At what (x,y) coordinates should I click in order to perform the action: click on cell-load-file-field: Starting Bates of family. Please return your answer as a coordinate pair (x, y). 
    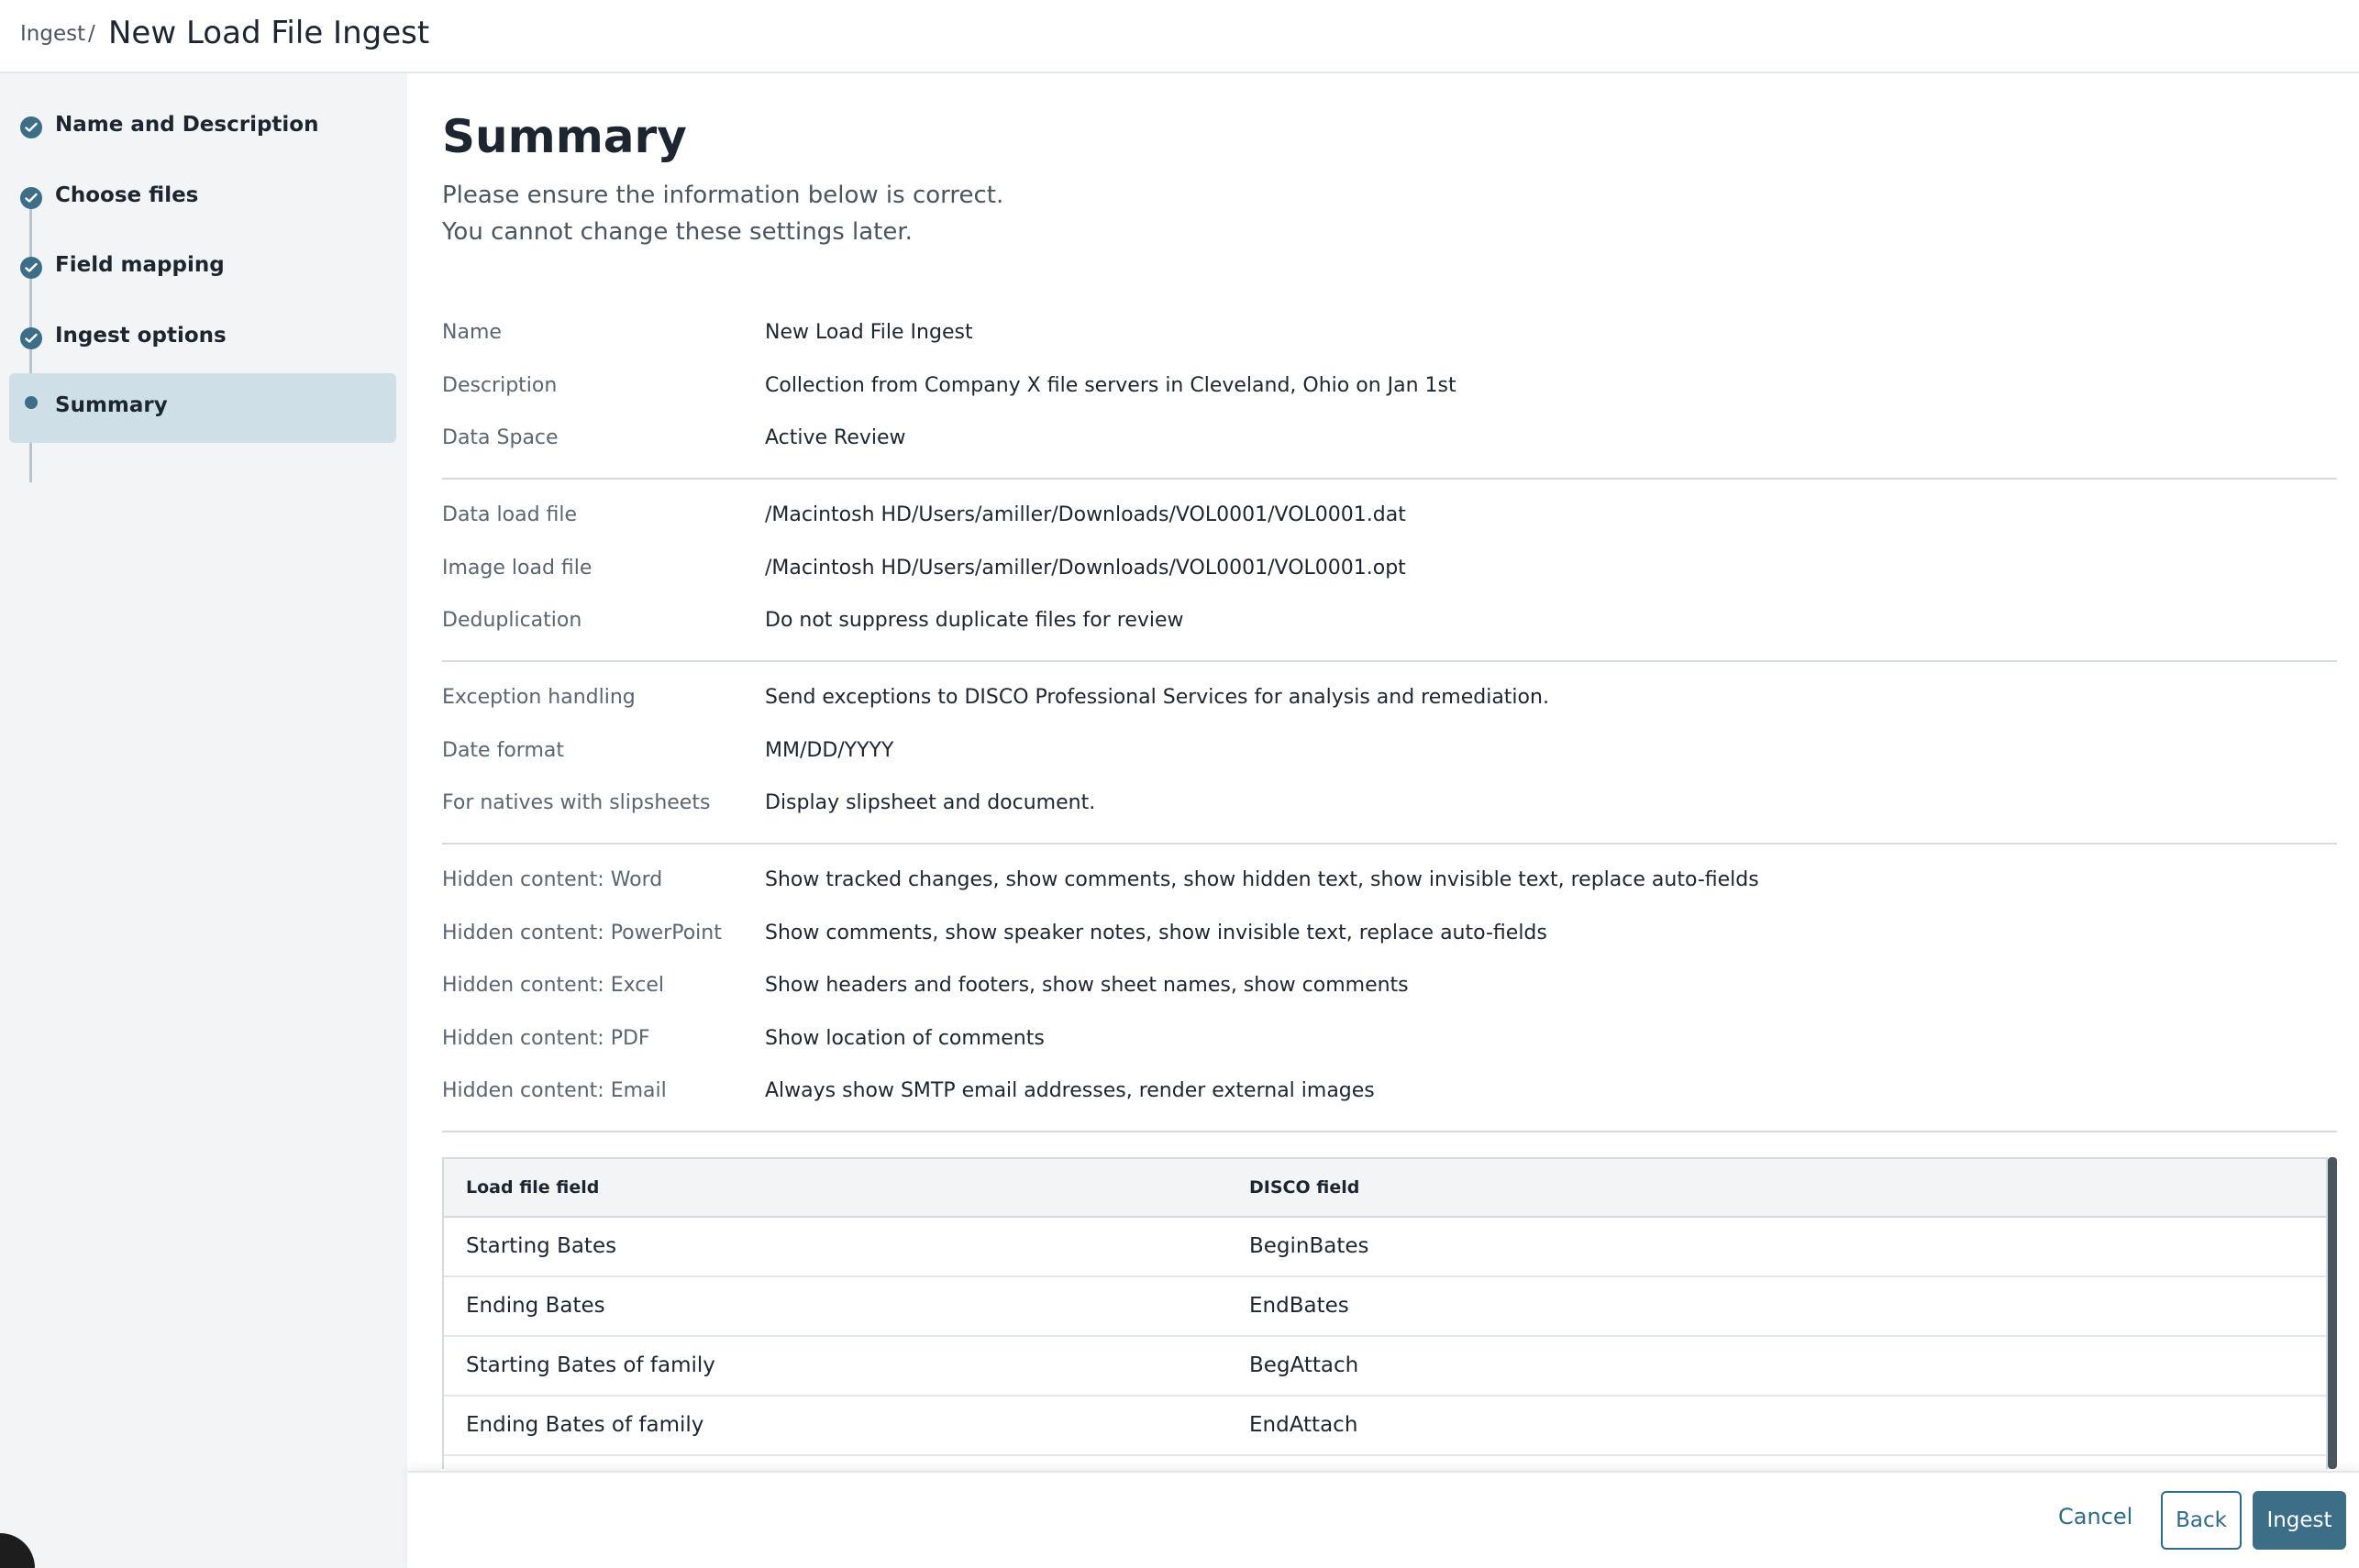
    Looking at the image, I should click on (590, 1365).